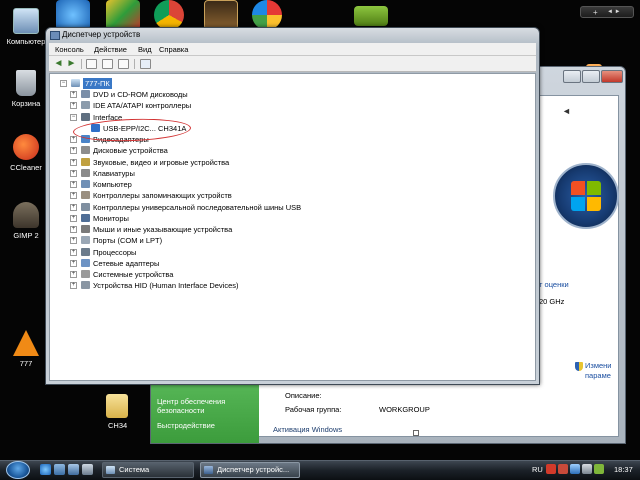  What do you see at coordinates (575, 469) in the screenshot?
I see `tray-network-icon` at bounding box center [575, 469].